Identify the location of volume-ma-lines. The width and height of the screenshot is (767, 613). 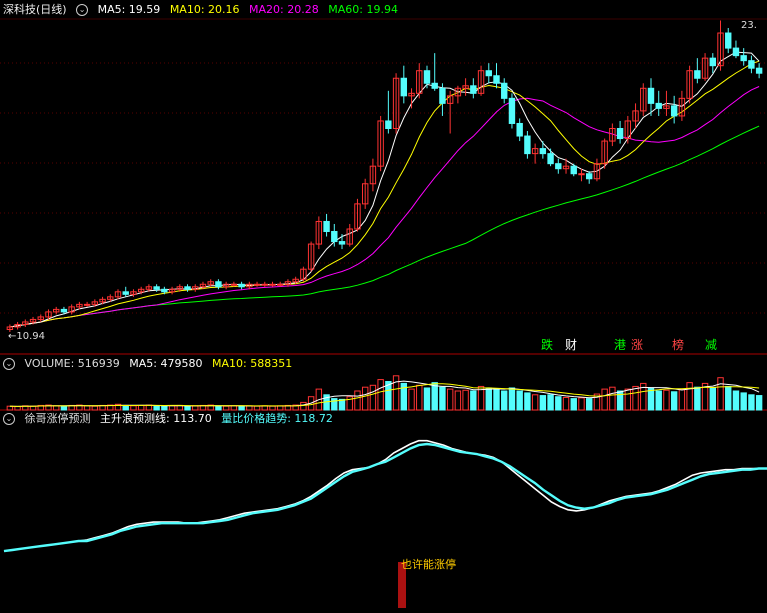
(384, 393).